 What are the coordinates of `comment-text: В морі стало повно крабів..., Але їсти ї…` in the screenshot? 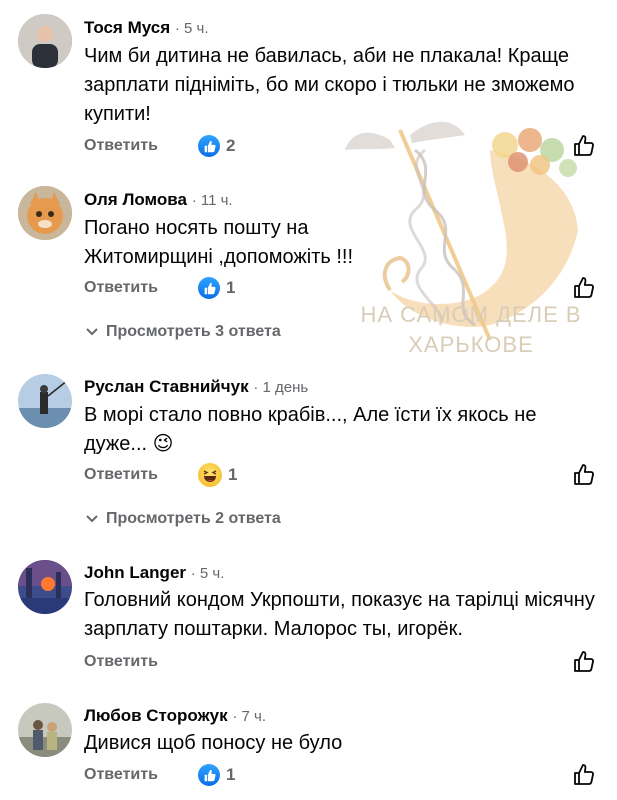 It's located at (310, 429).